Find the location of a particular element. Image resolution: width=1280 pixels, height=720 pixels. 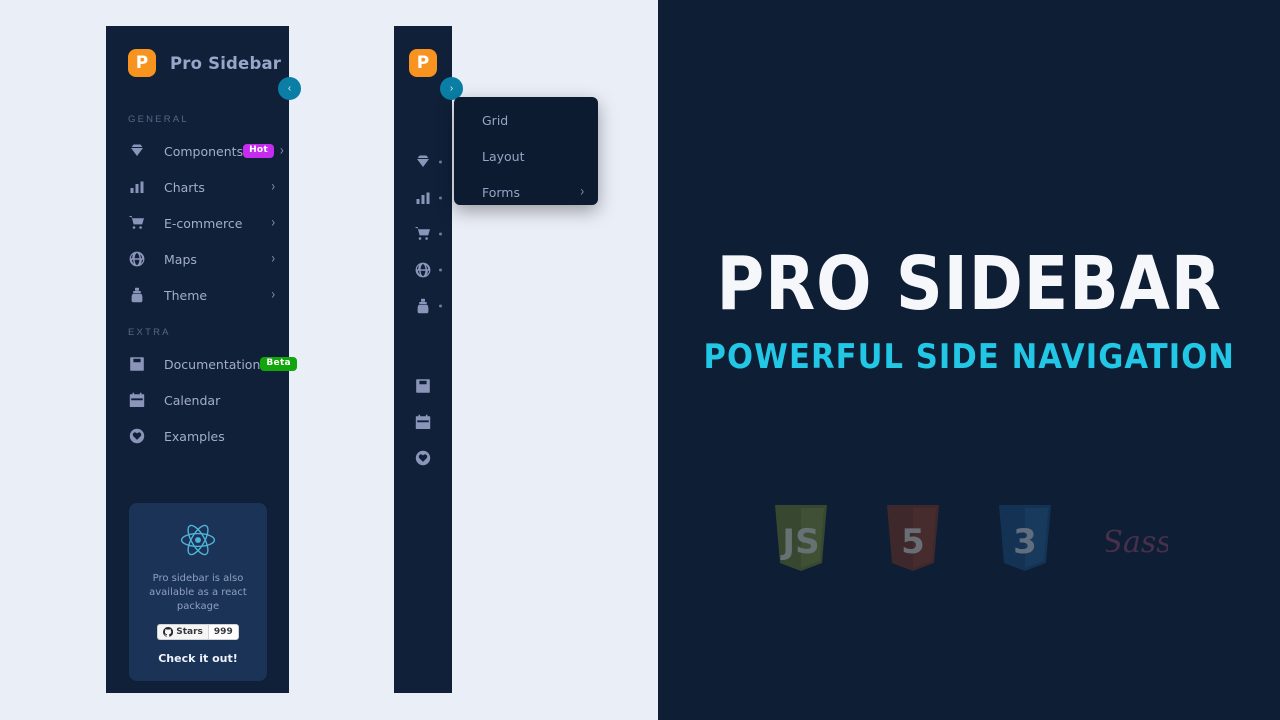

collapse-toggle-button: ‹ is located at coordinates (289, 88).